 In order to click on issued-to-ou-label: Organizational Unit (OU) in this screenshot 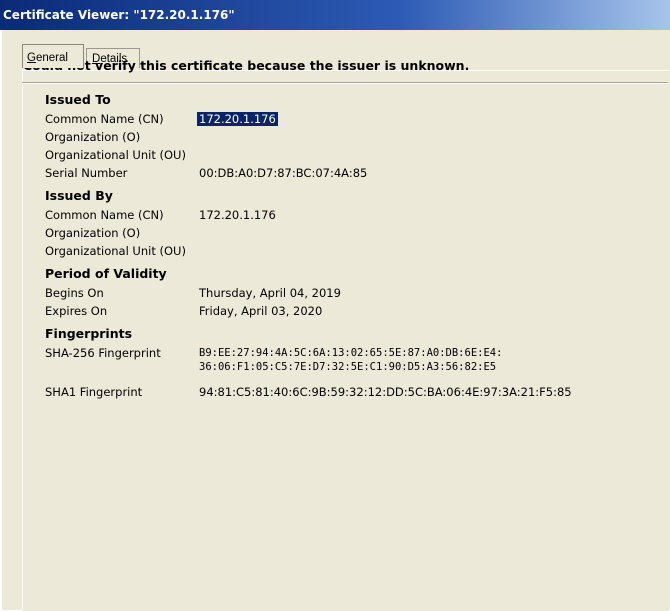, I will do `click(115, 155)`.